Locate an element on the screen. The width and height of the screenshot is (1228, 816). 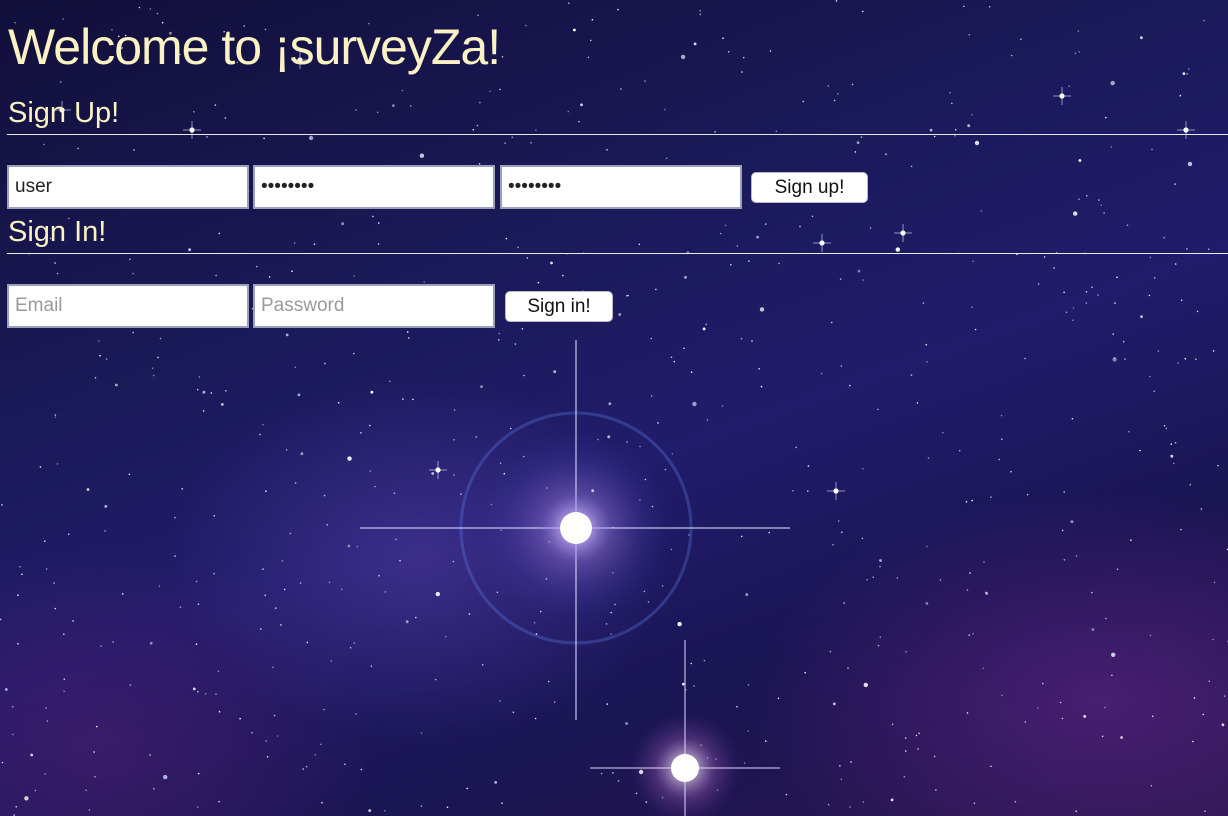
bright-star-small is located at coordinates (685, 728).